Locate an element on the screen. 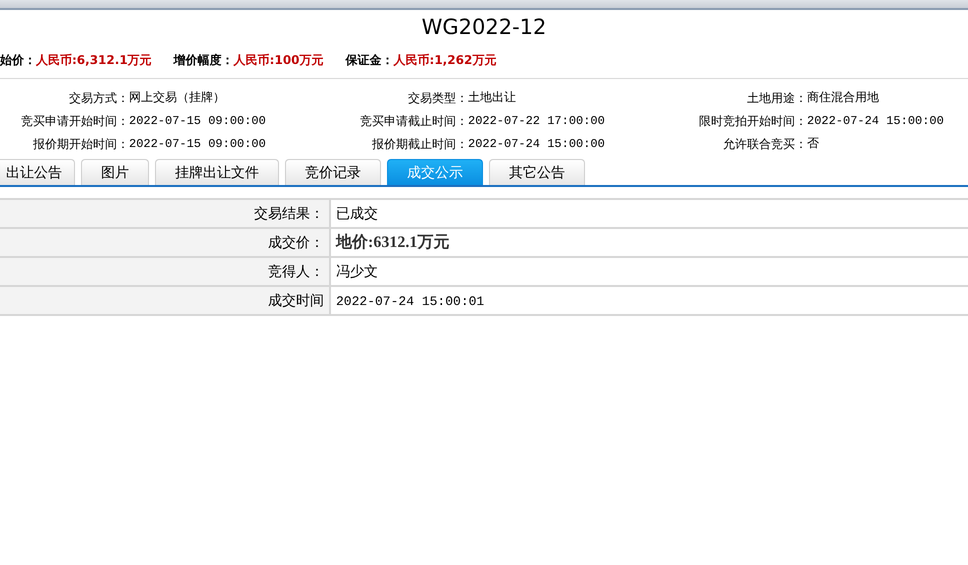 The height and width of the screenshot is (565, 968). term-value: 人民币:100万元 is located at coordinates (279, 60).